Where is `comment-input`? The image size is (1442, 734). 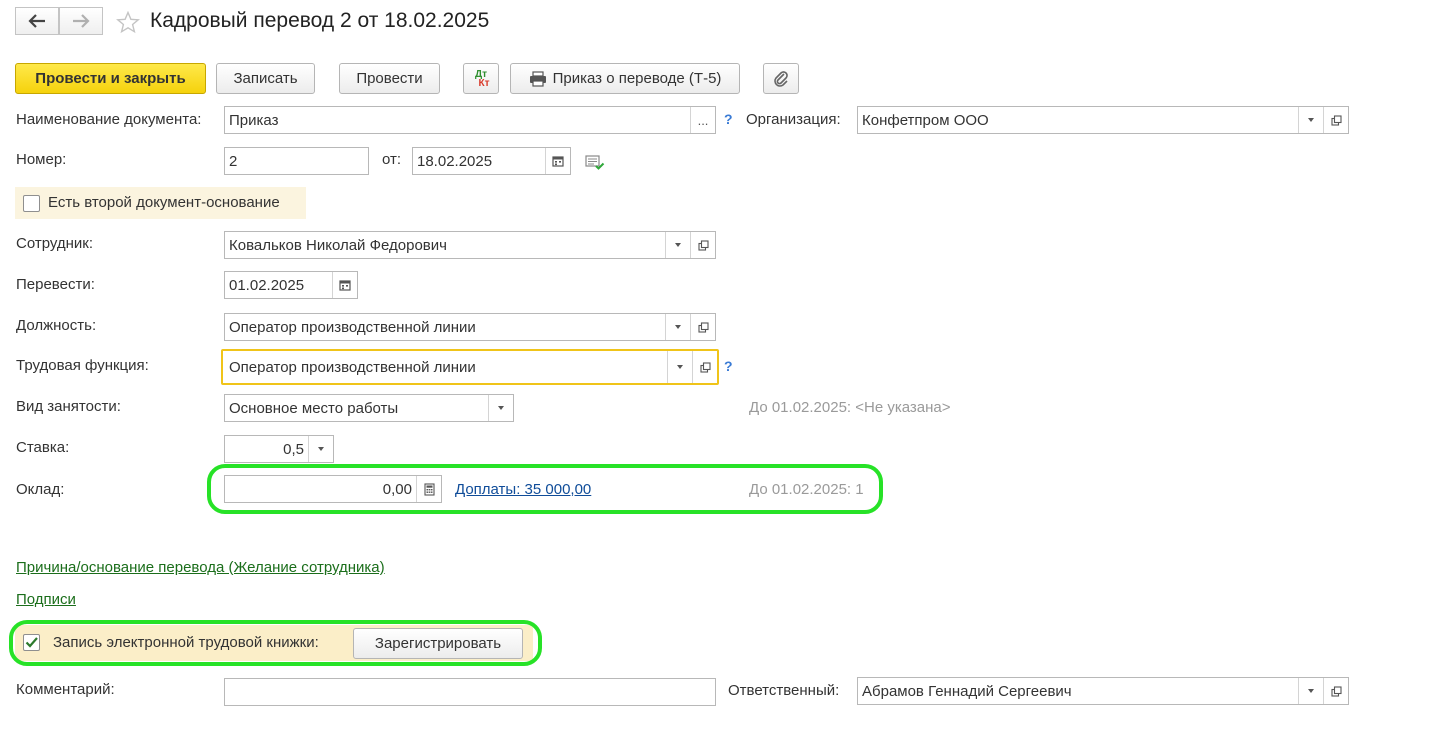
comment-input is located at coordinates (470, 692).